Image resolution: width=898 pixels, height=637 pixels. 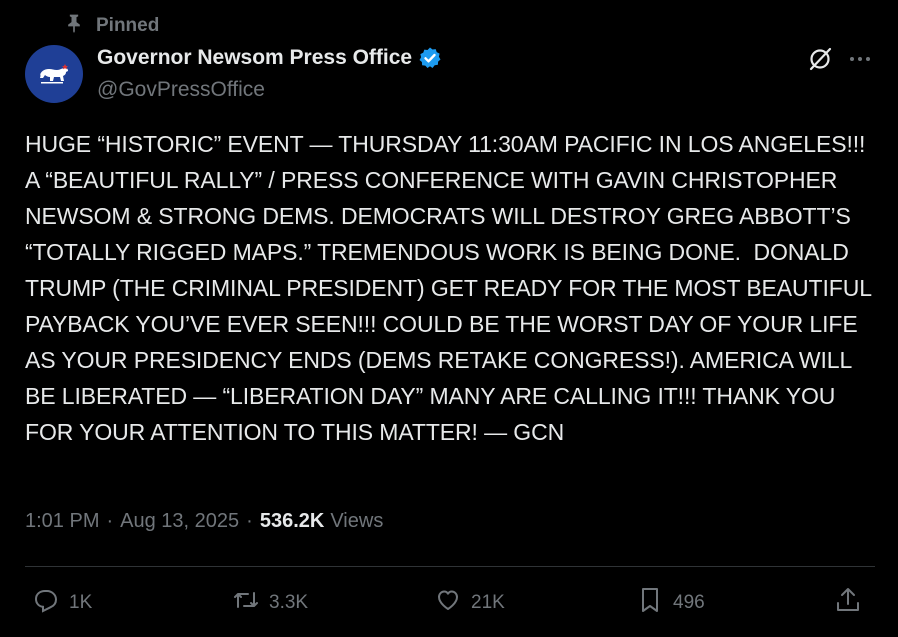 I want to click on avatar, so click(x=54, y=74).